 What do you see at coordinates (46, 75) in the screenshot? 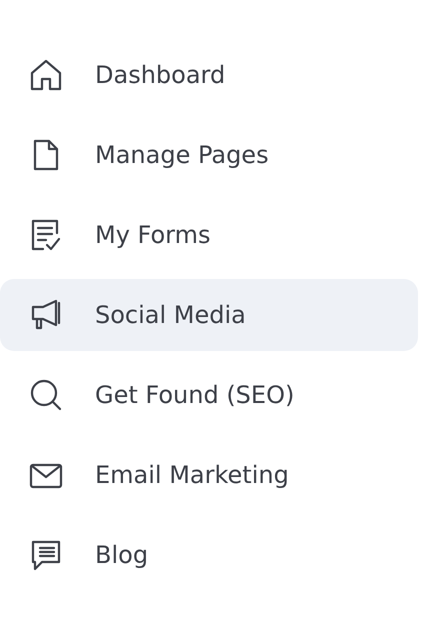
I see `house-icon` at bounding box center [46, 75].